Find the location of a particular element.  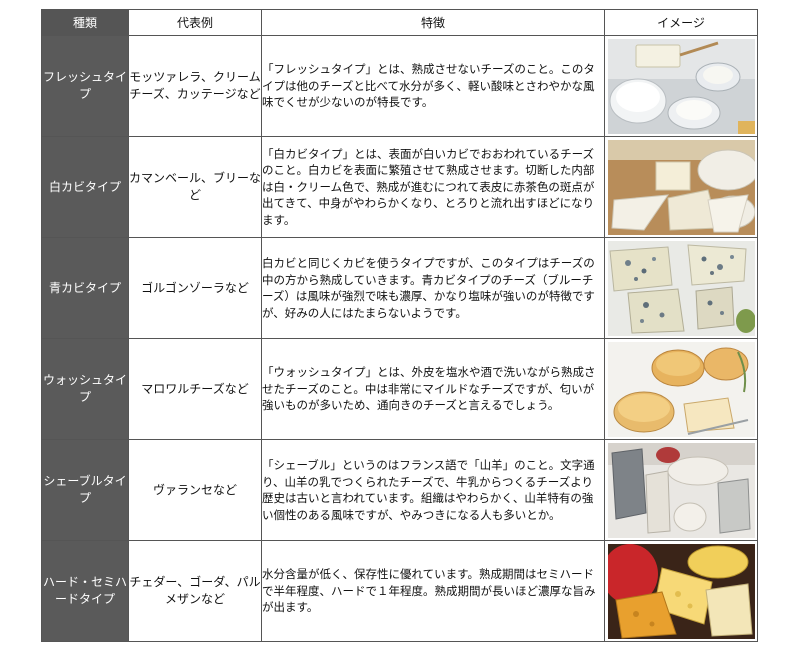

header-type: 種類 is located at coordinates (85, 22).